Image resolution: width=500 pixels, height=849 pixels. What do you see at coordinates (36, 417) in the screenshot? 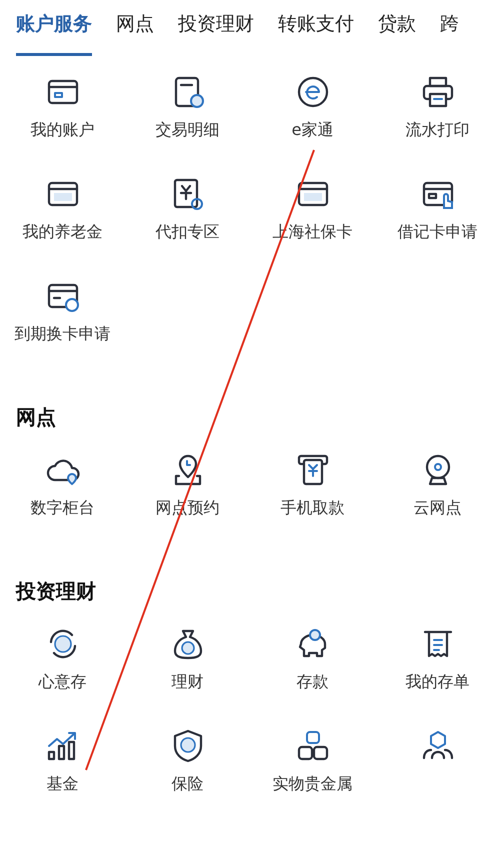
I see `section-title: 网点` at bounding box center [36, 417].